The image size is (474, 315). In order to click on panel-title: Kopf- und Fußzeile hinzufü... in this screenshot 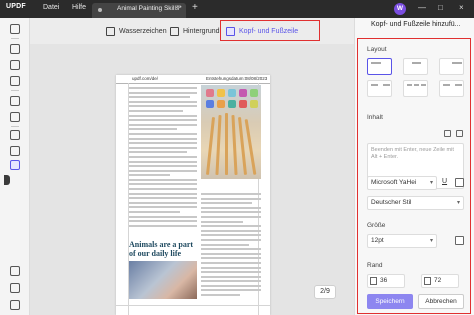, I will do `click(416, 24)`.